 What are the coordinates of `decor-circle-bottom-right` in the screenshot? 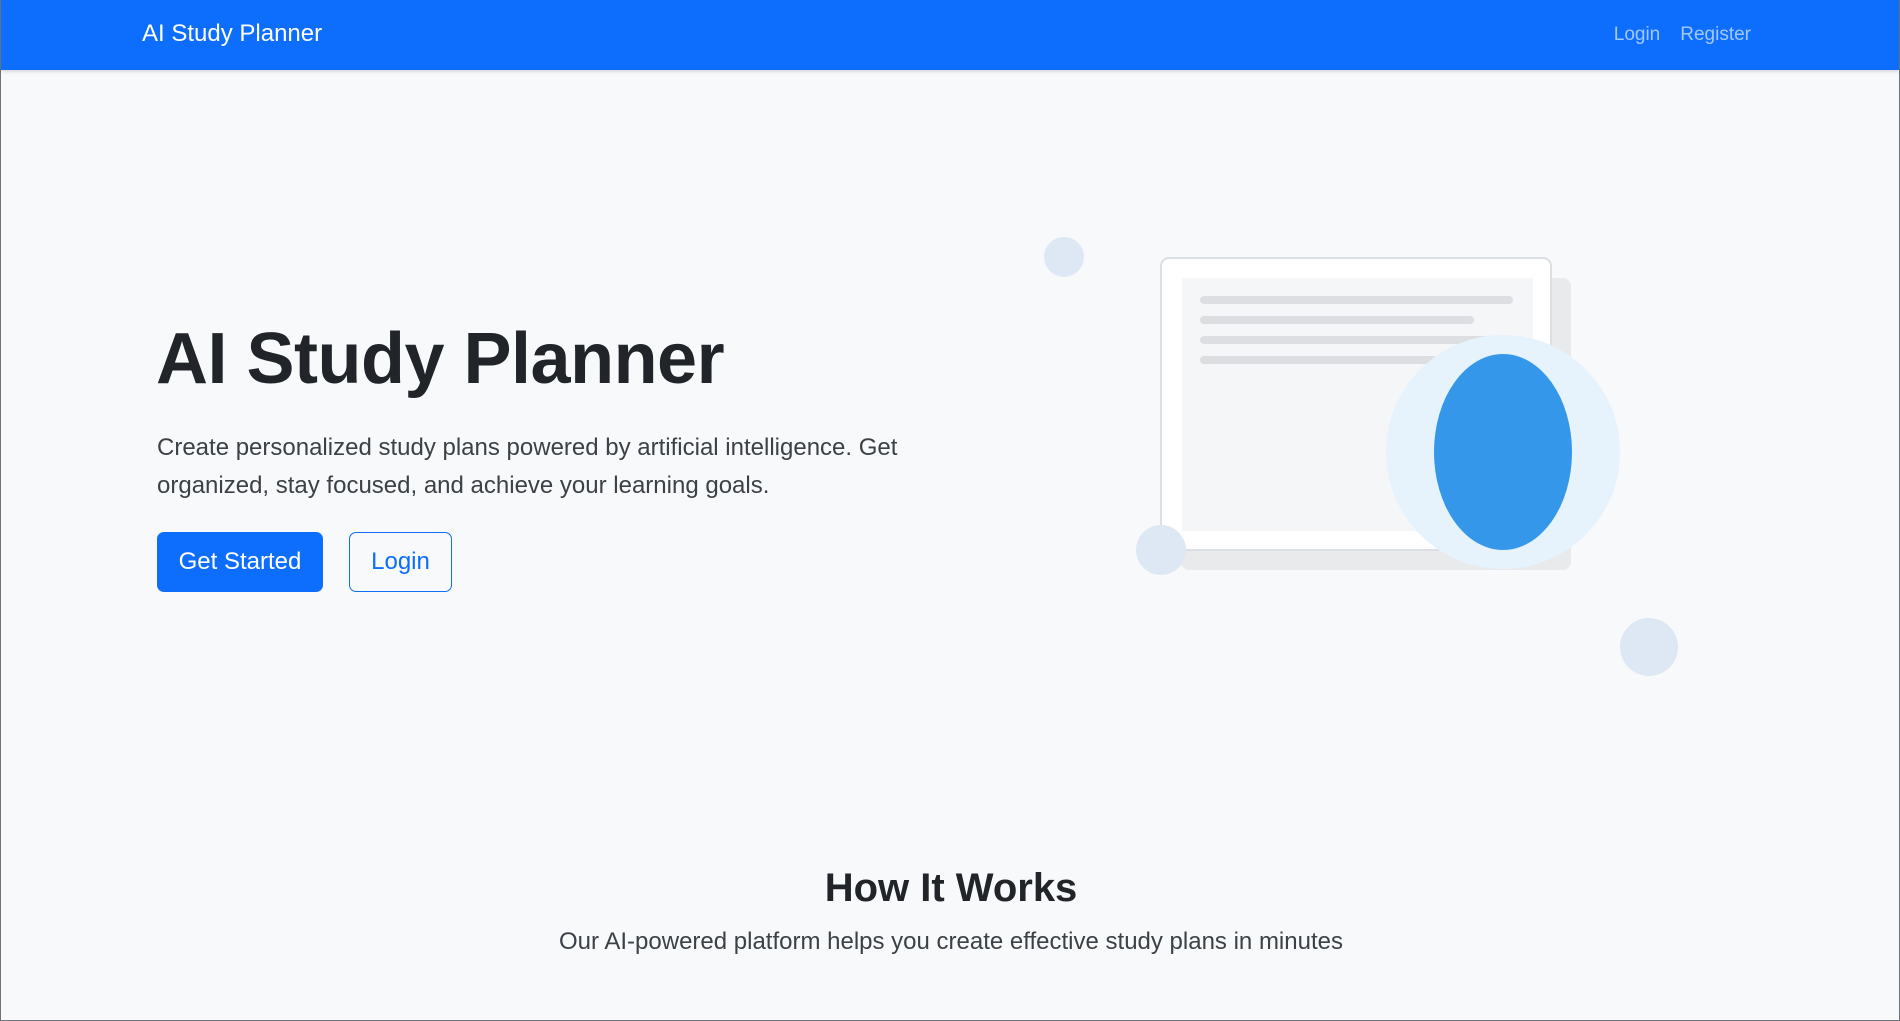 It's located at (1649, 647).